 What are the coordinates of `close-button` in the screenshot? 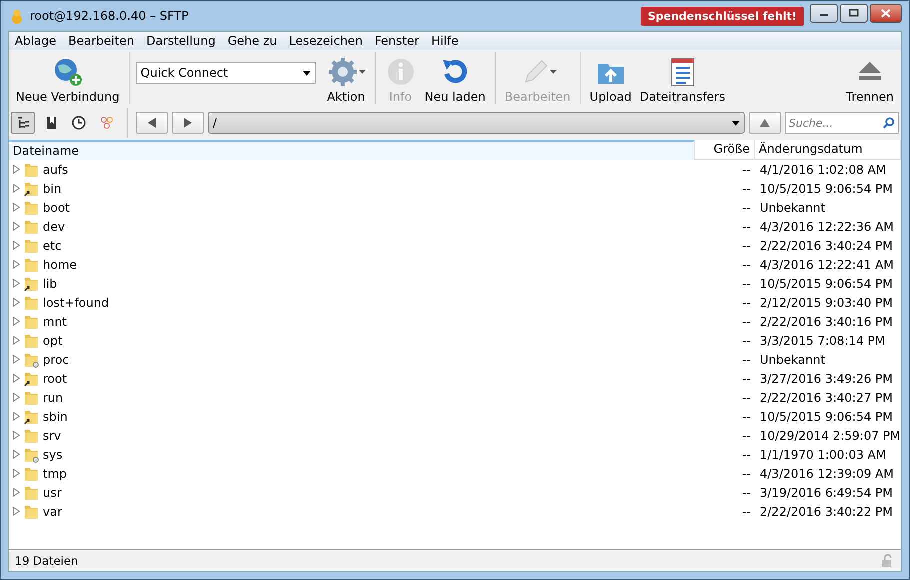 It's located at (886, 13).